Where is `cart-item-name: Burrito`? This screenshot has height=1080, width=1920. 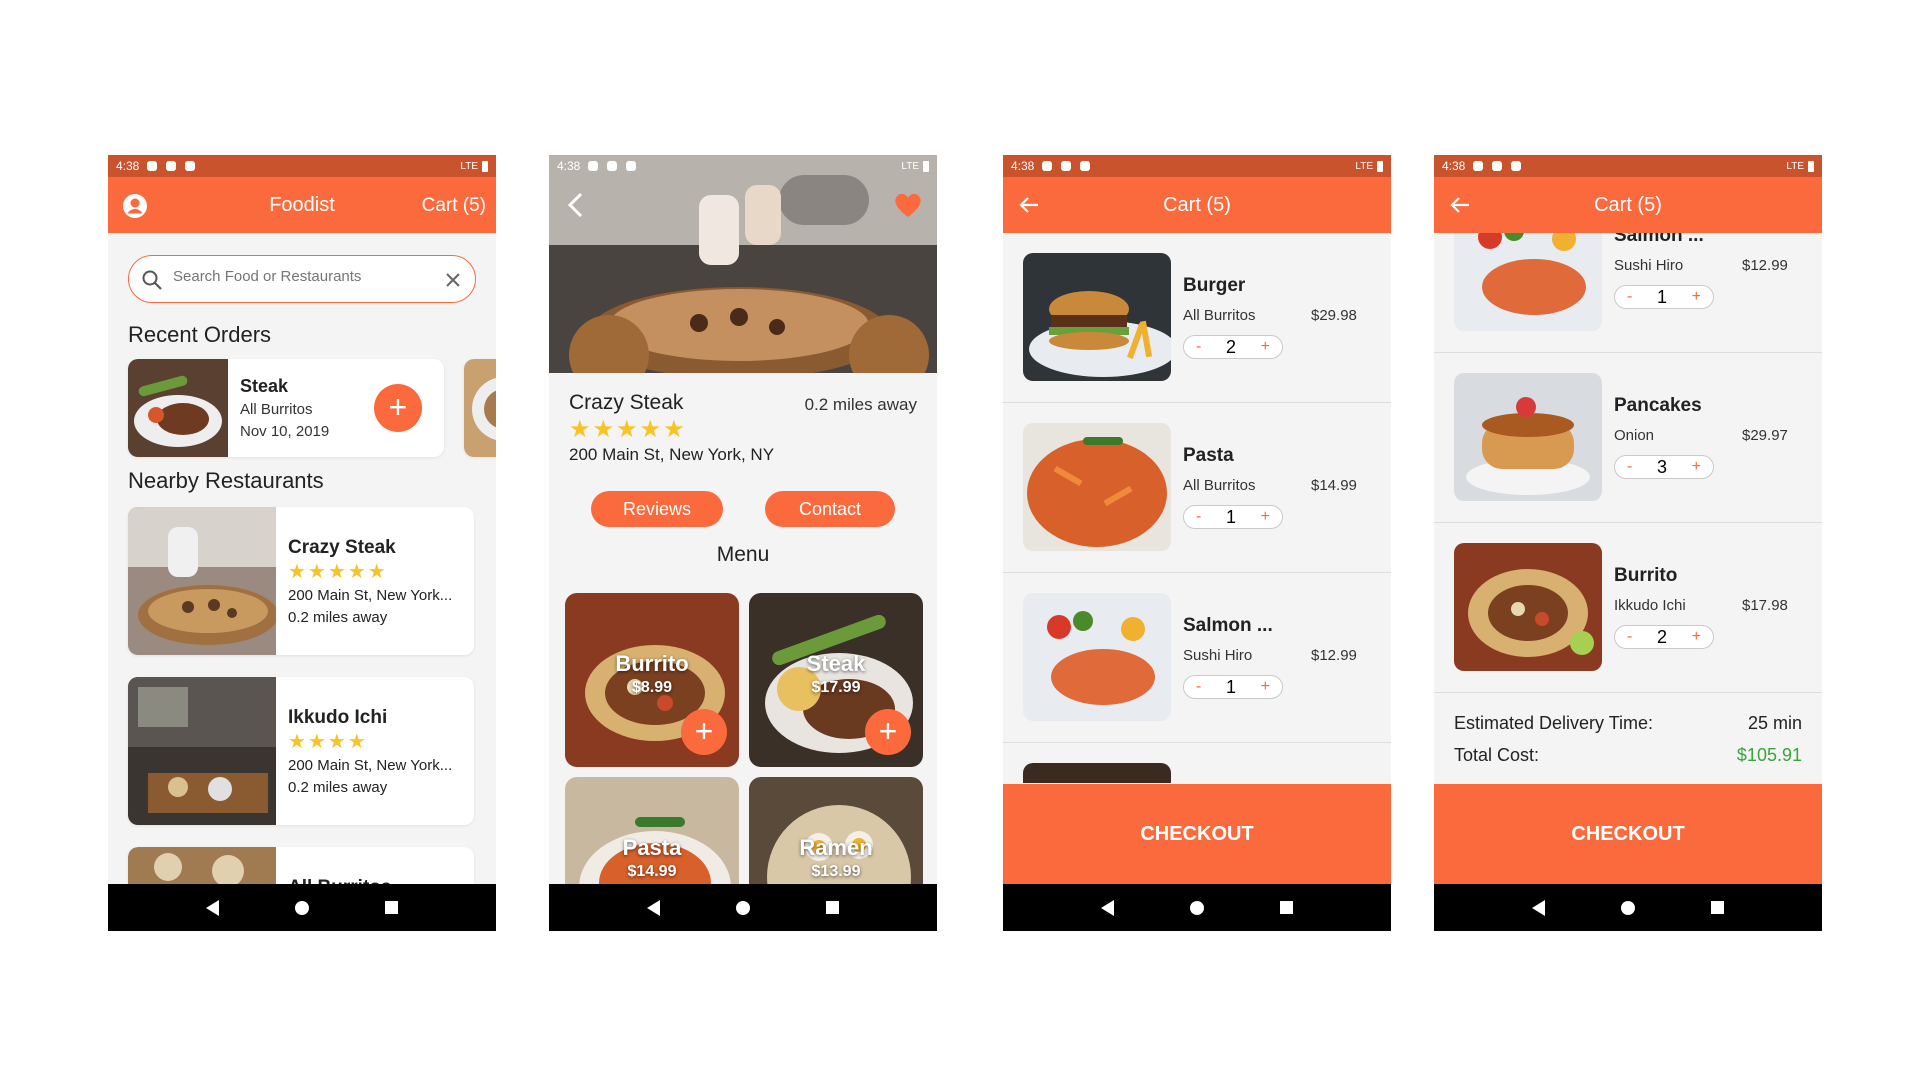
cart-item-name: Burrito is located at coordinates (1646, 575).